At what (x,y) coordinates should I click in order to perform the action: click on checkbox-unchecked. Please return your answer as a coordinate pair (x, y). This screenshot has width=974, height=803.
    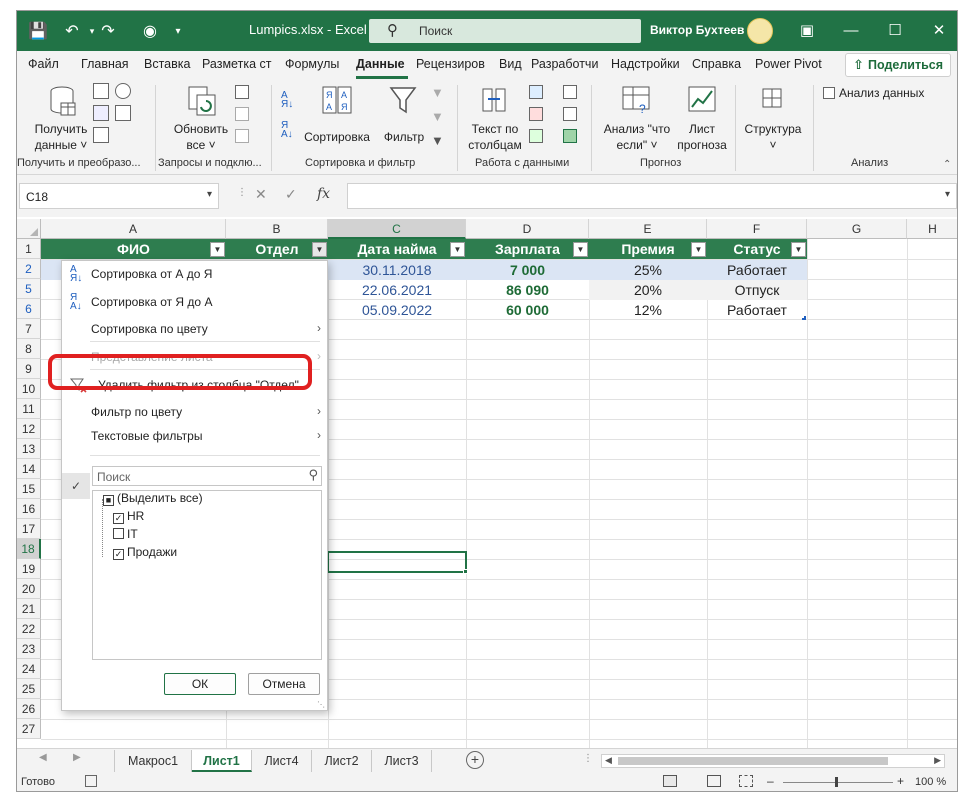
    Looking at the image, I should click on (118, 533).